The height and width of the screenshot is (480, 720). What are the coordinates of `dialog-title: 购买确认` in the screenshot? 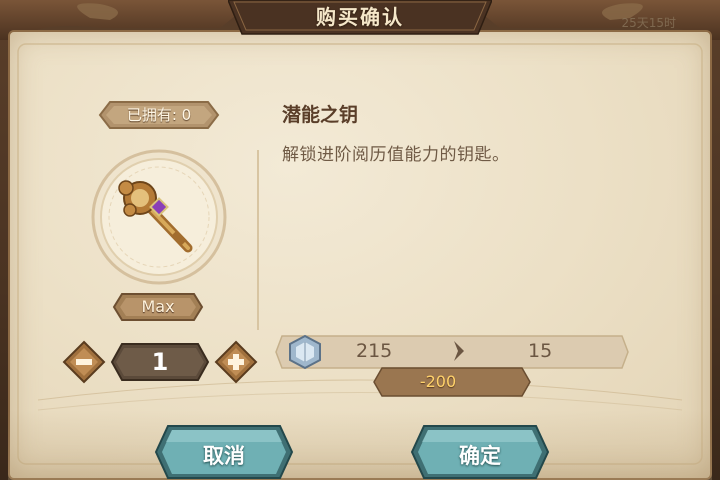 It's located at (360, 17).